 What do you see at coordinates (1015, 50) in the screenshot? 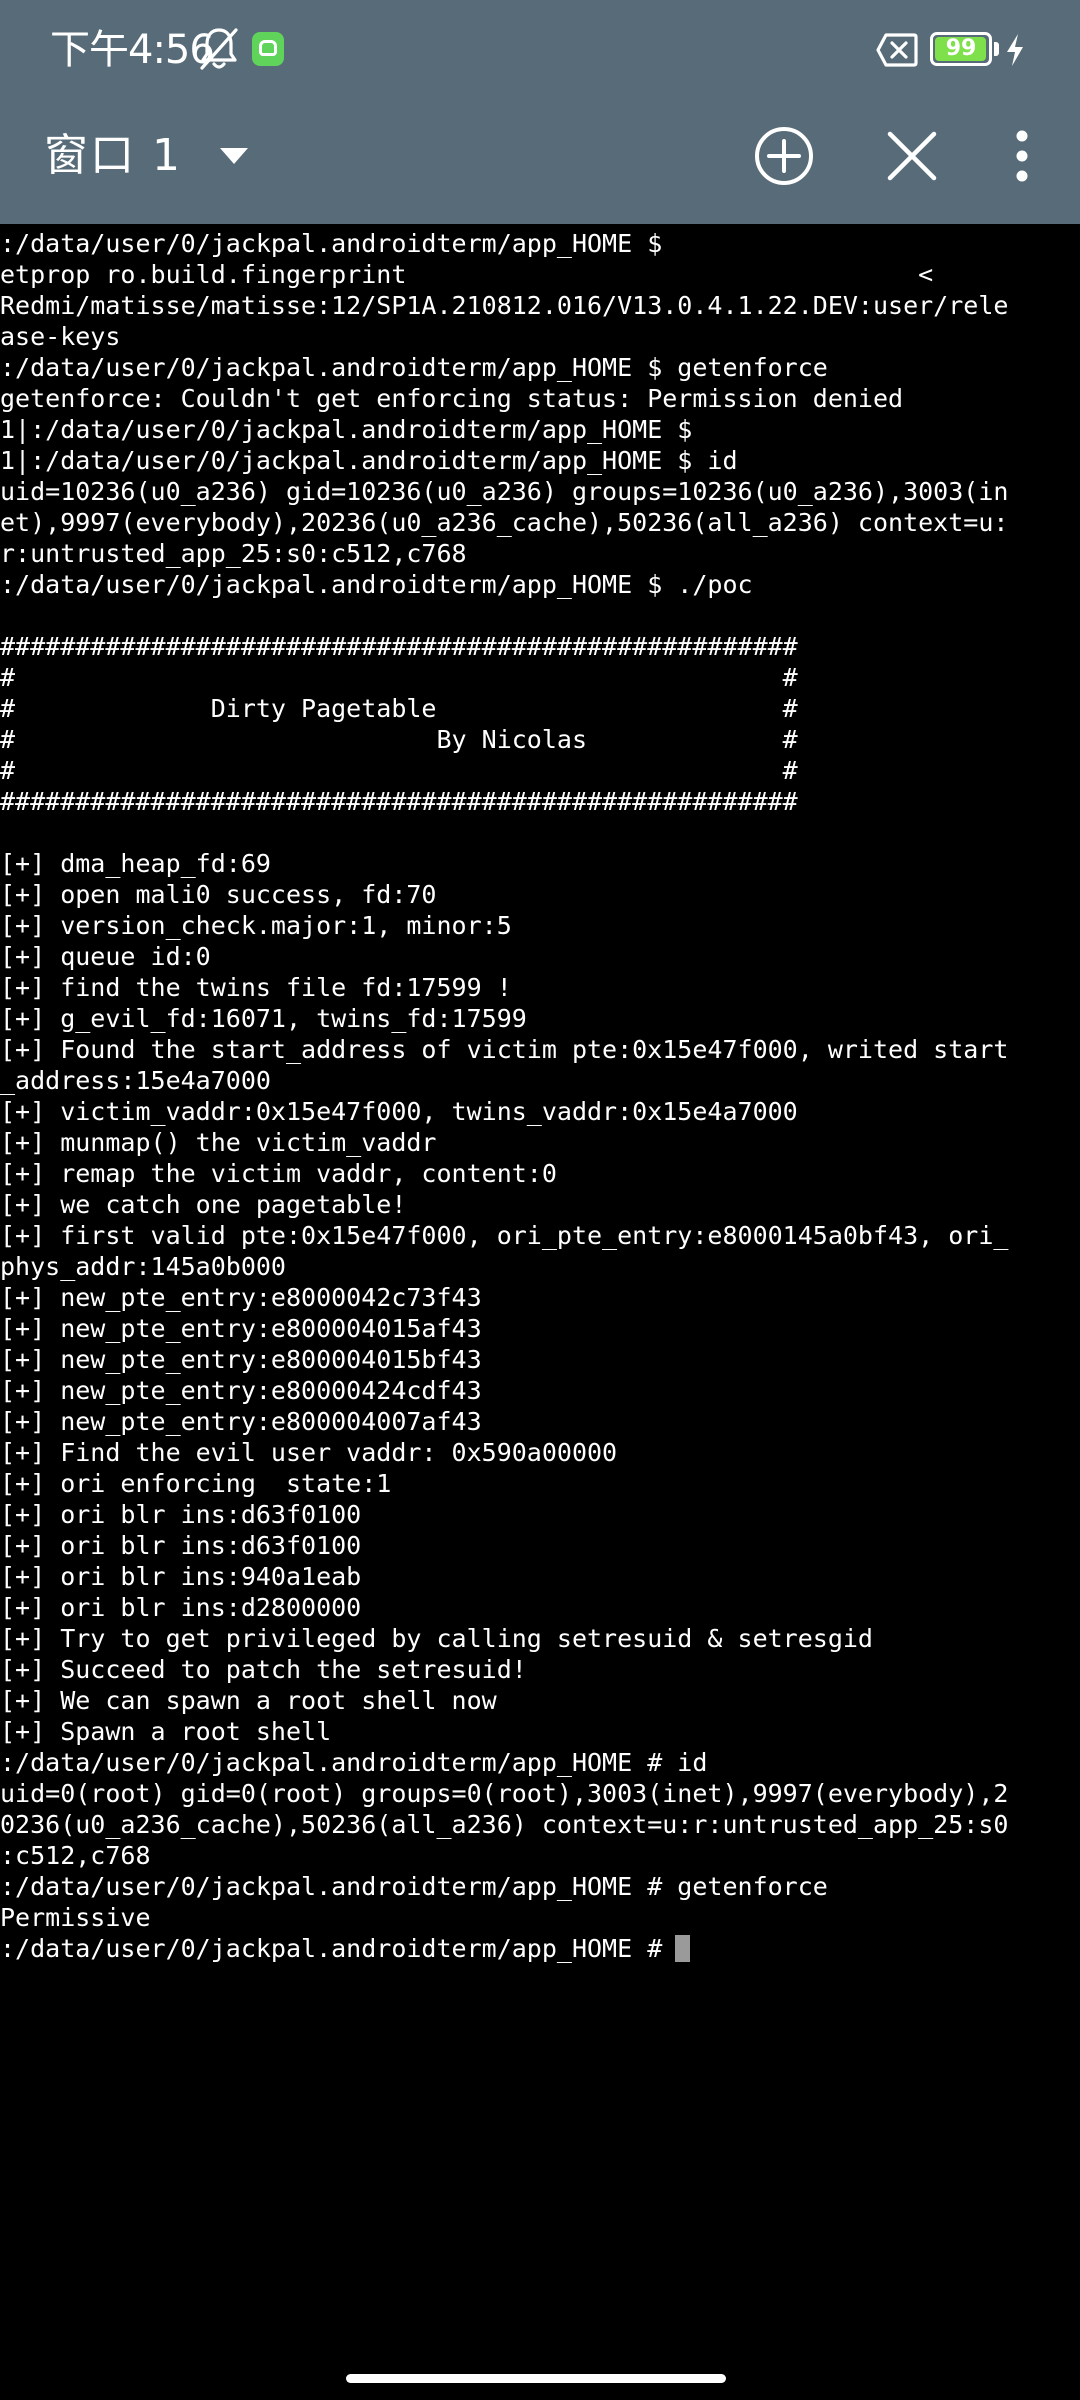
I see `bolt-icon` at bounding box center [1015, 50].